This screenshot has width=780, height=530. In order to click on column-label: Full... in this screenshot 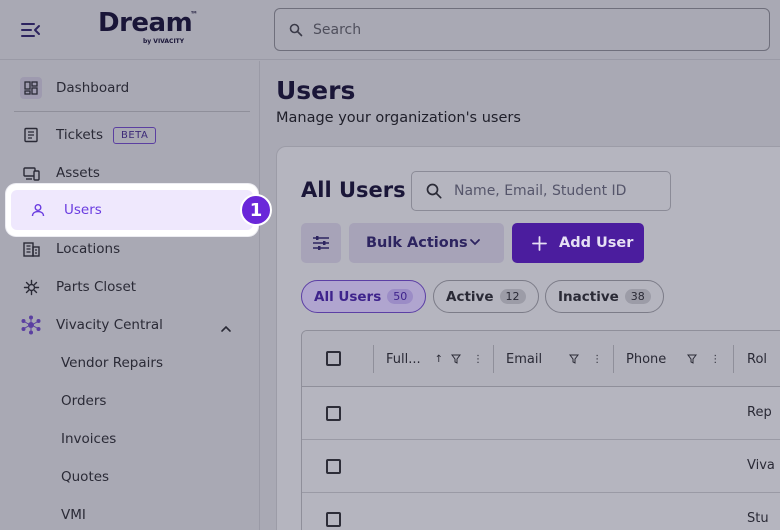, I will do `click(403, 359)`.